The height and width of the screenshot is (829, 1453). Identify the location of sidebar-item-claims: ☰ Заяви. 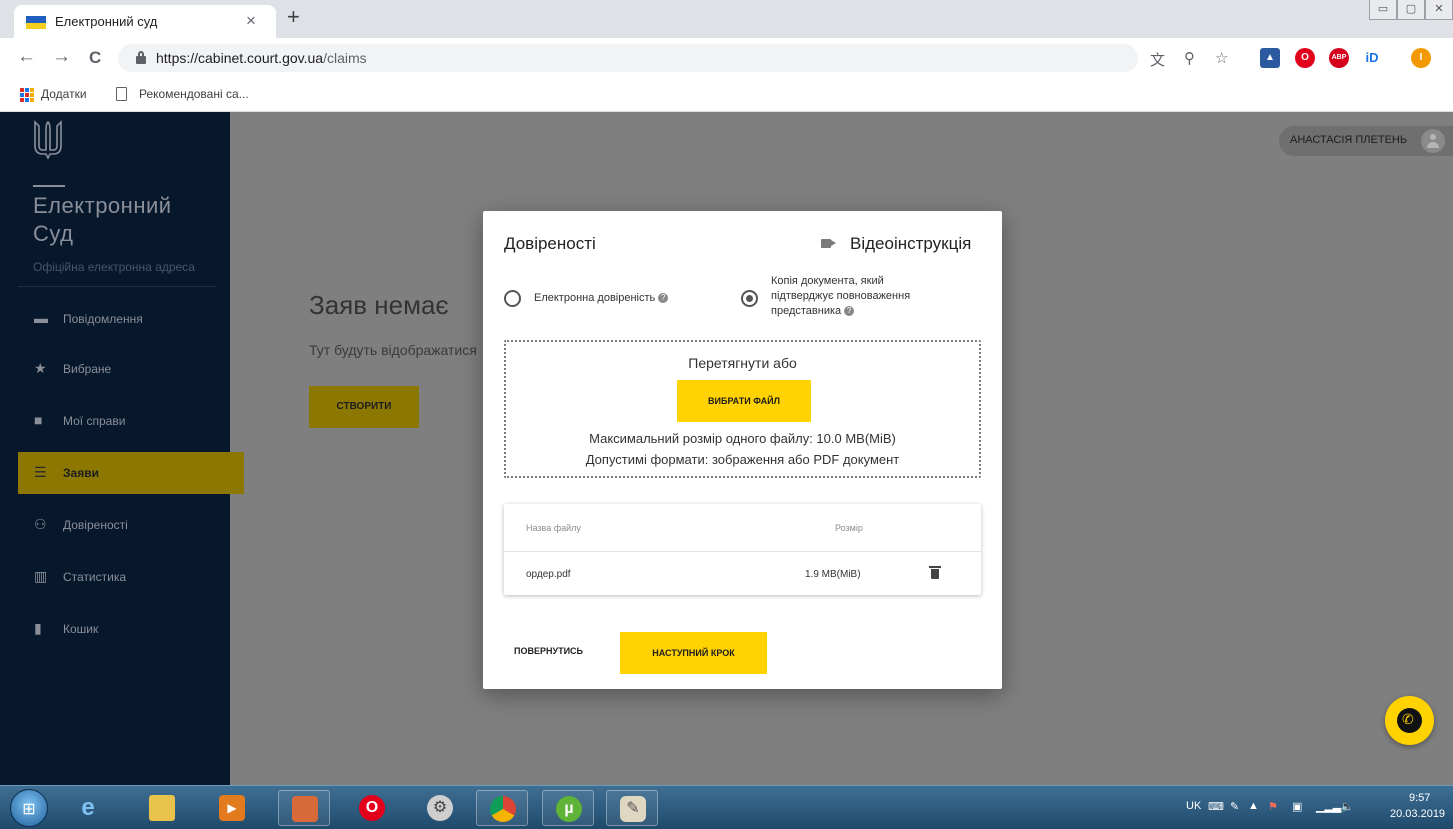
(131, 473).